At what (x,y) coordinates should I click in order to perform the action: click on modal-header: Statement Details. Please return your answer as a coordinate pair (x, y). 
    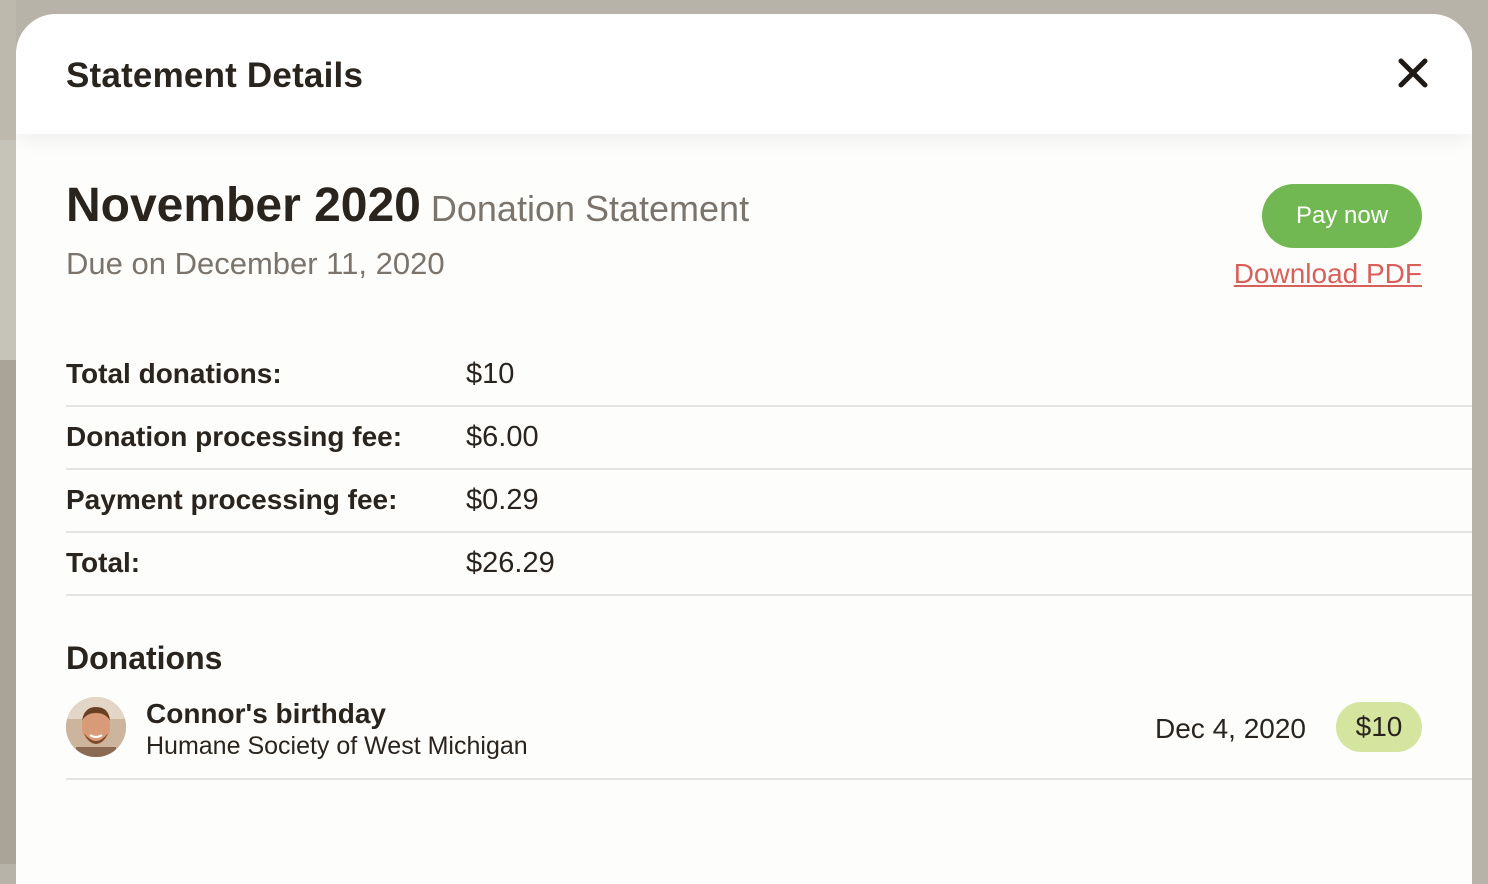
    Looking at the image, I should click on (744, 74).